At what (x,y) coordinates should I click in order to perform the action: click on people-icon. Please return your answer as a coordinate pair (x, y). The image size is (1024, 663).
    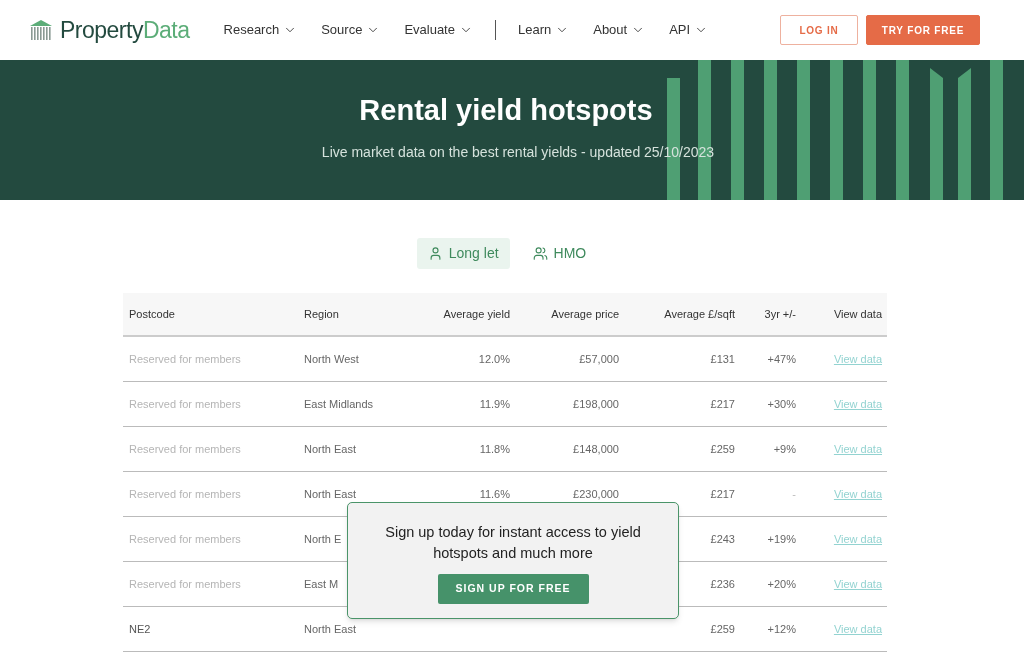
    Looking at the image, I should click on (540, 253).